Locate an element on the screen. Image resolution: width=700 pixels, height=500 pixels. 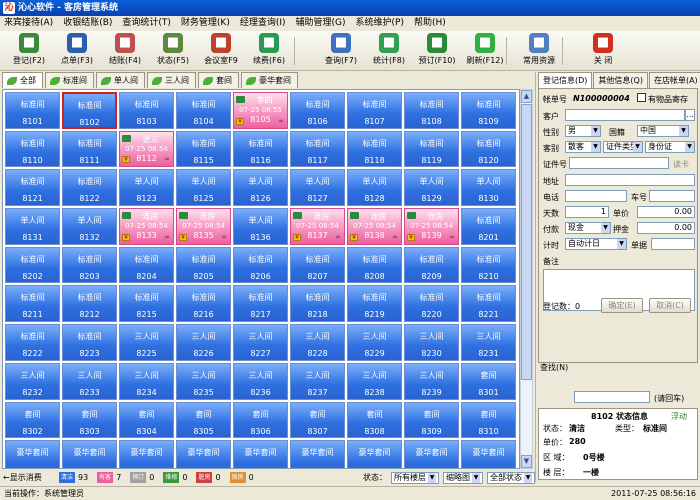
menu-item-5: 辅助管理(G) is located at coordinates (321, 23).